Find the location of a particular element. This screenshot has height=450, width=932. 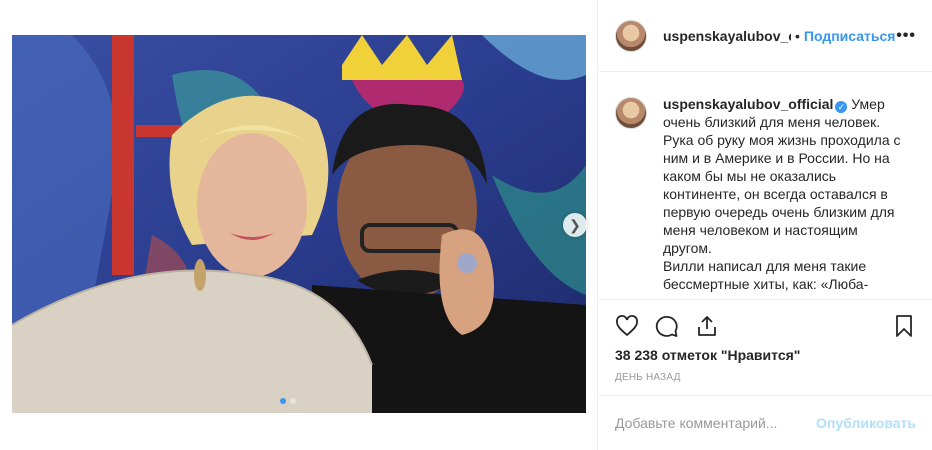

caption-line: другом. is located at coordinates (687, 248).